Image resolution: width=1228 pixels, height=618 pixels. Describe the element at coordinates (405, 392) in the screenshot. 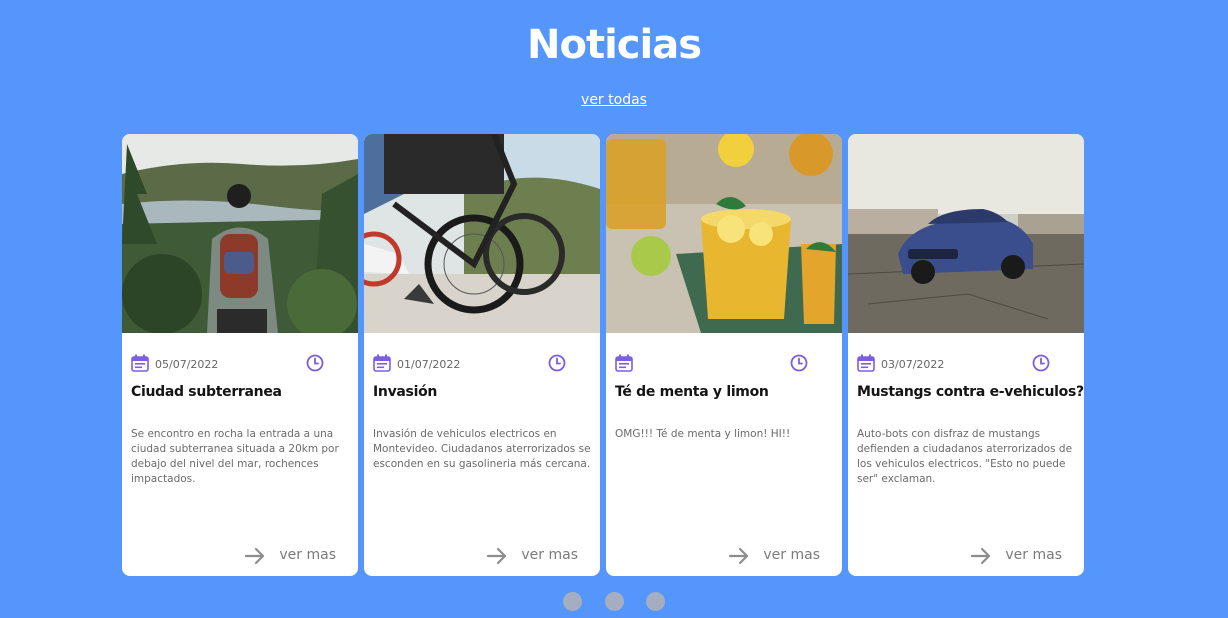

I see `card-title: Invasión` at that location.